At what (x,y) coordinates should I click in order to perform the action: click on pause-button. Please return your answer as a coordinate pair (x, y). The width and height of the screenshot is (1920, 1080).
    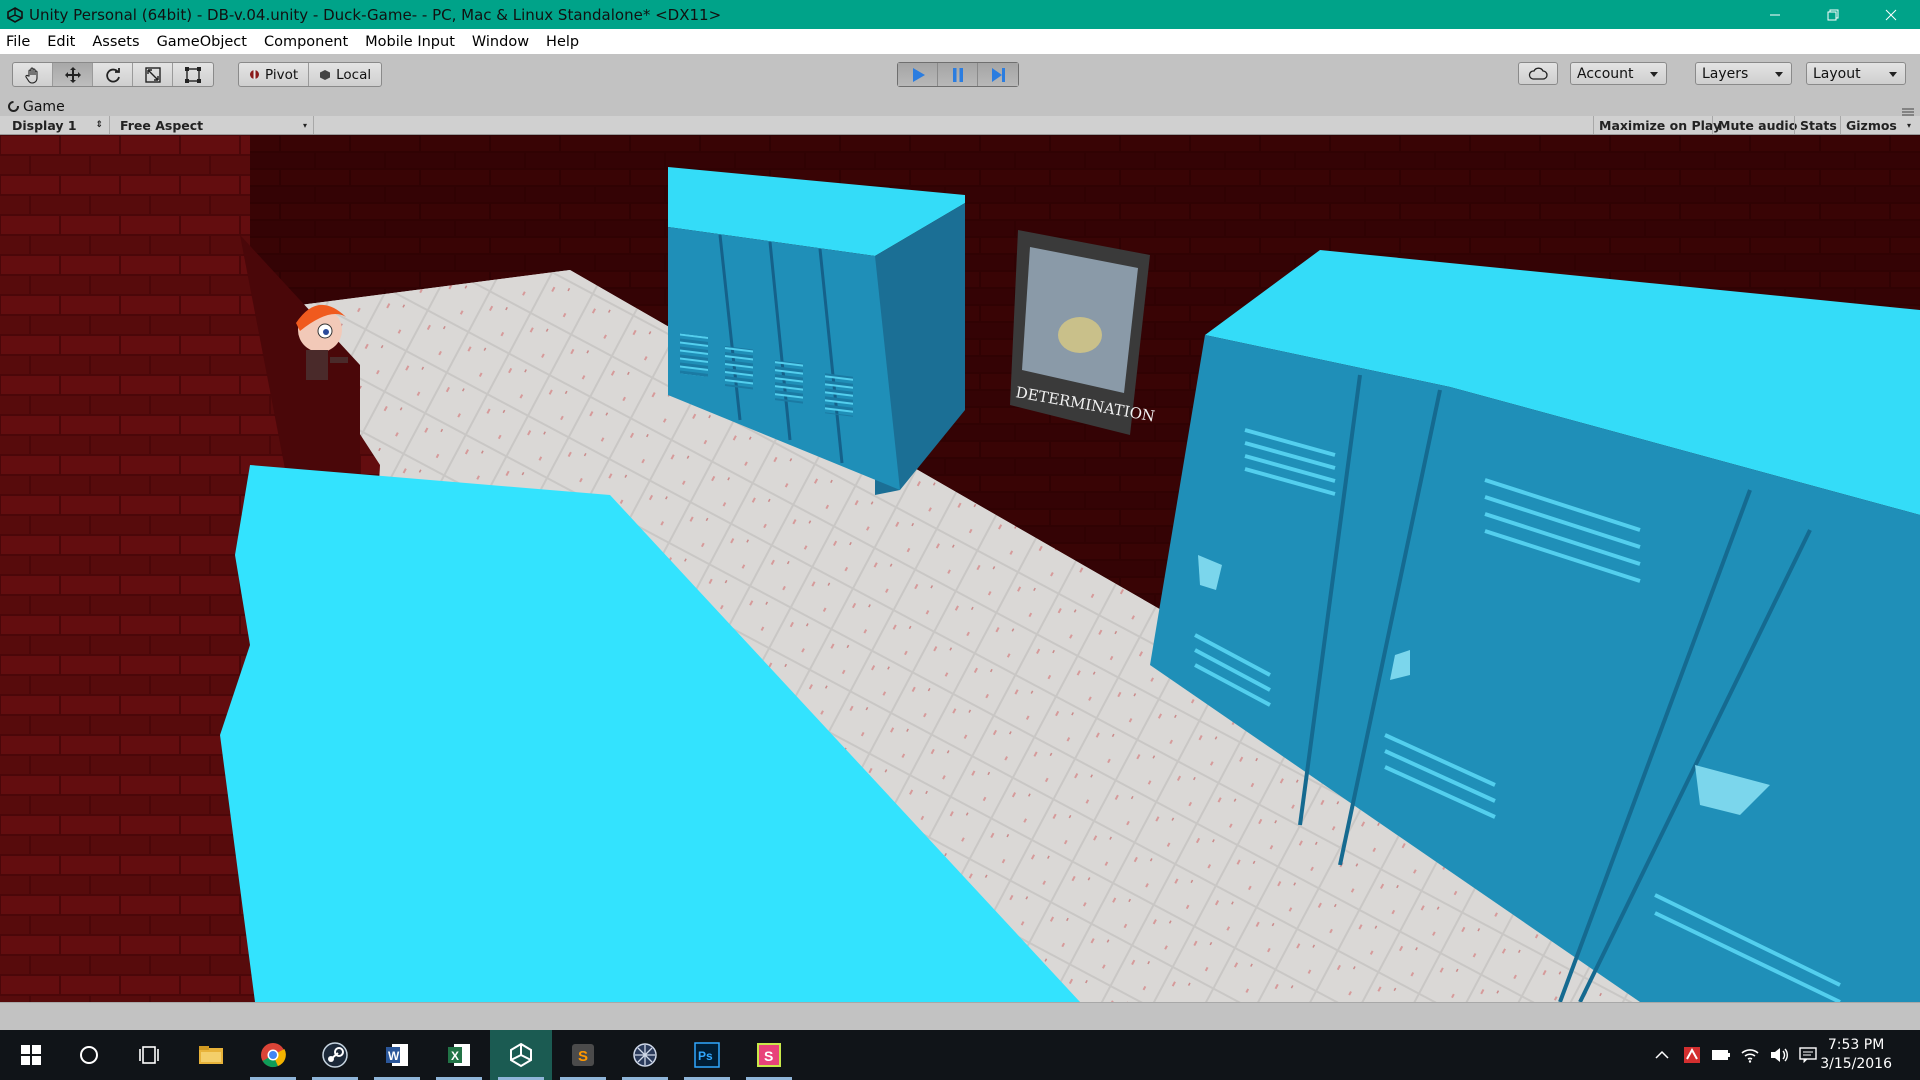
    Looking at the image, I should click on (958, 74).